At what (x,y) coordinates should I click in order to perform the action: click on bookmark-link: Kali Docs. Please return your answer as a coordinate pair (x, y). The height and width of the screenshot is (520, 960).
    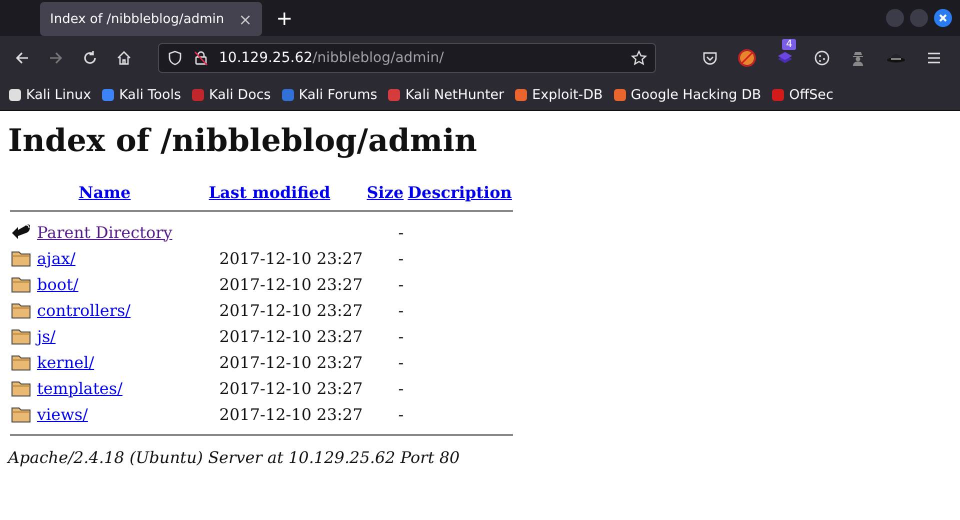
    Looking at the image, I should click on (231, 95).